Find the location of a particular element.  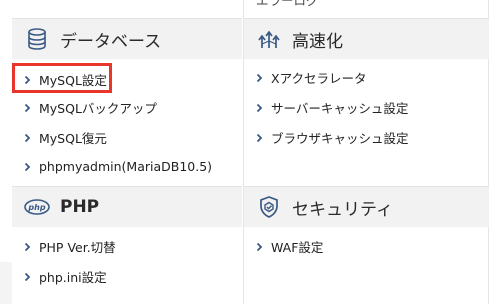

menu-item-label: PHP Ver.切替 is located at coordinates (77, 247).